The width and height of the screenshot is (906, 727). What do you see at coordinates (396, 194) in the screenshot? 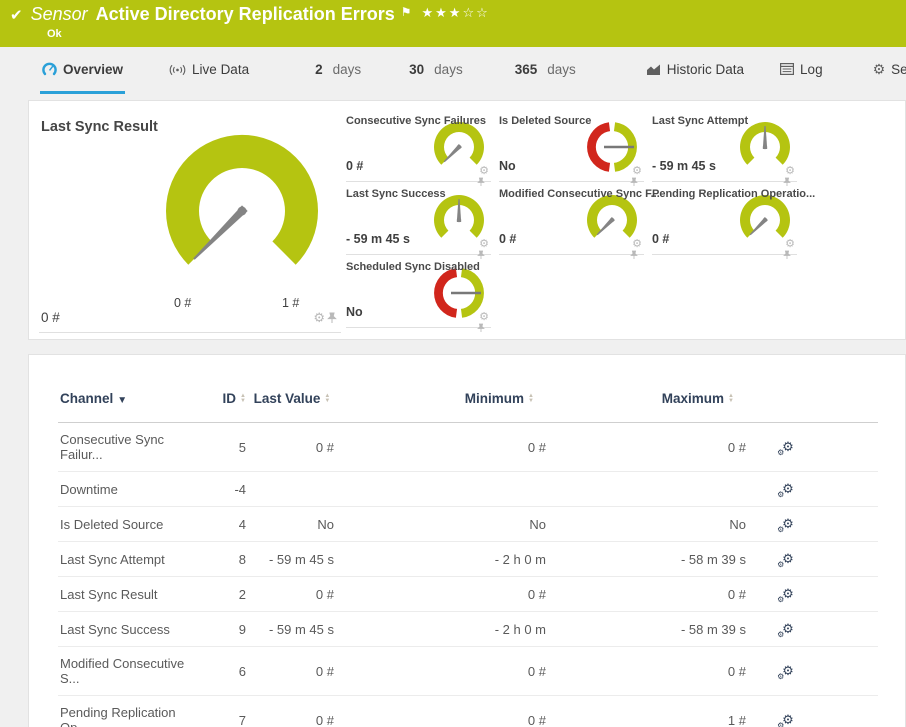
I see `gauge-title: Last Sync Success` at bounding box center [396, 194].